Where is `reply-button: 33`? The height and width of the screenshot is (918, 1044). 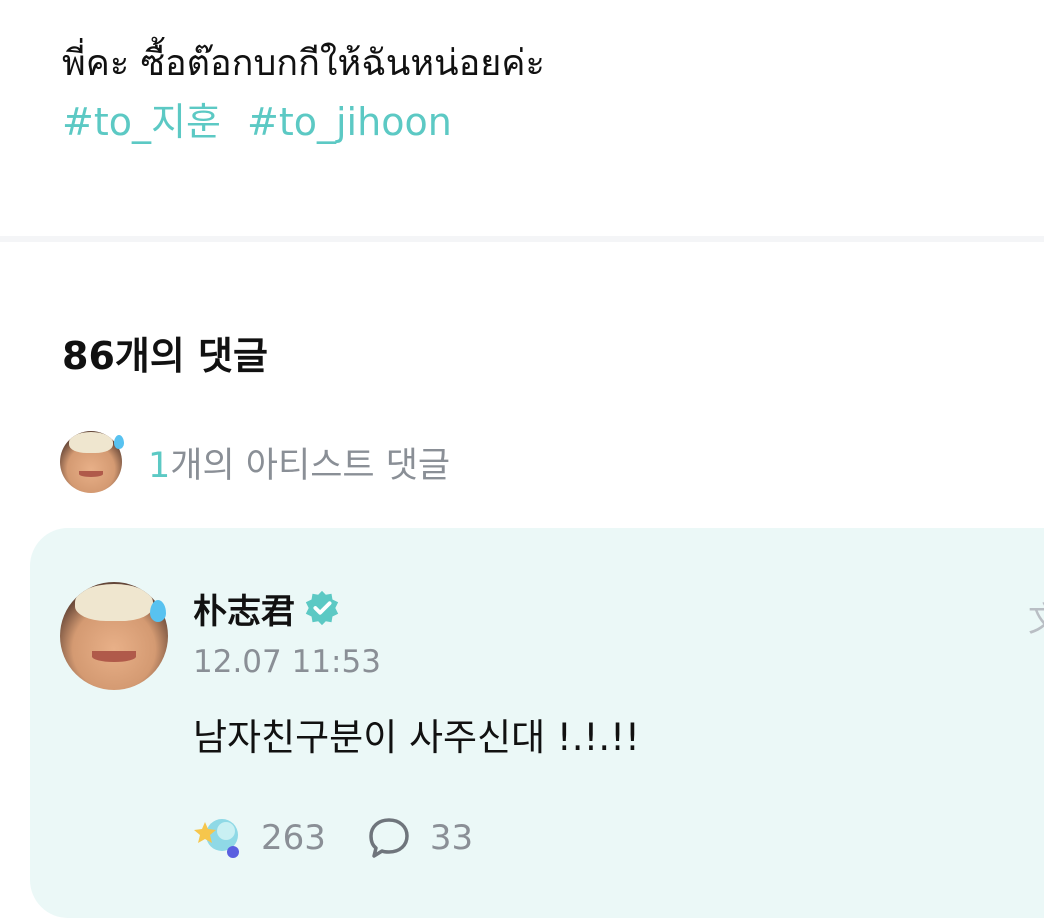
reply-button: 33 is located at coordinates (419, 838).